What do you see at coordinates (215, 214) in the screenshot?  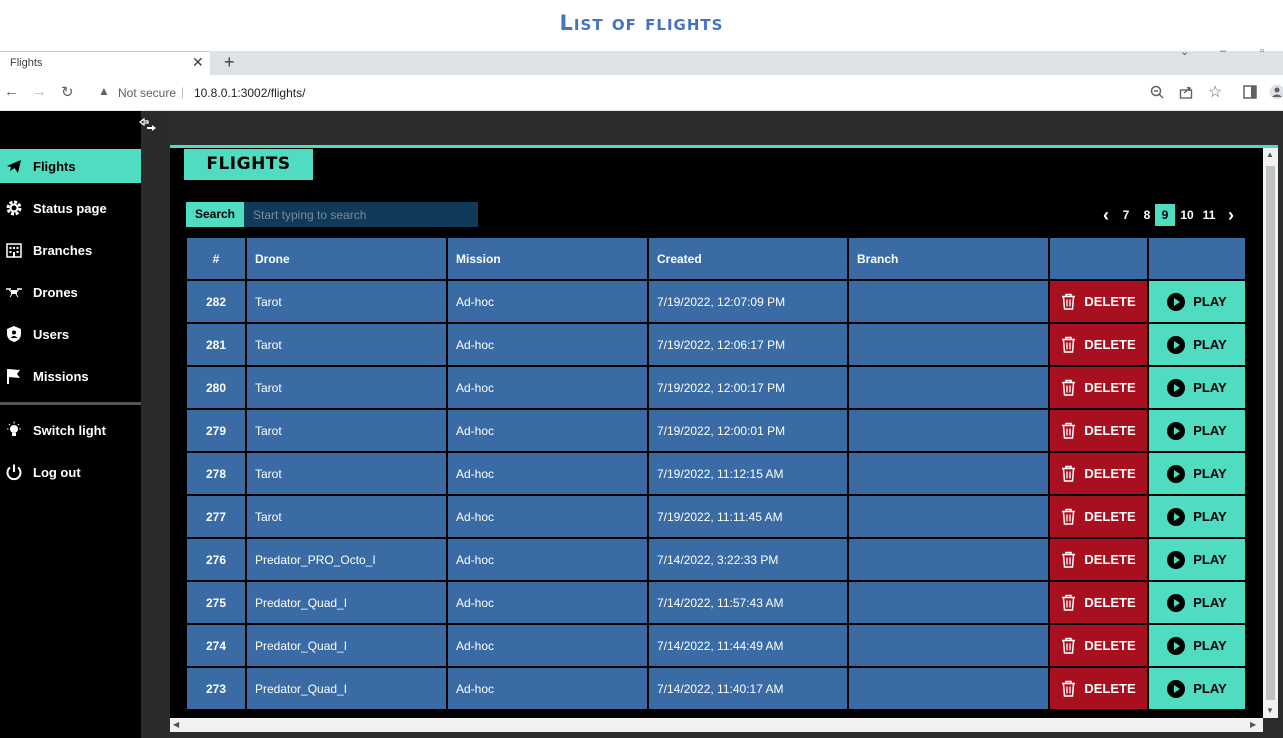 I see `search-button: Search` at bounding box center [215, 214].